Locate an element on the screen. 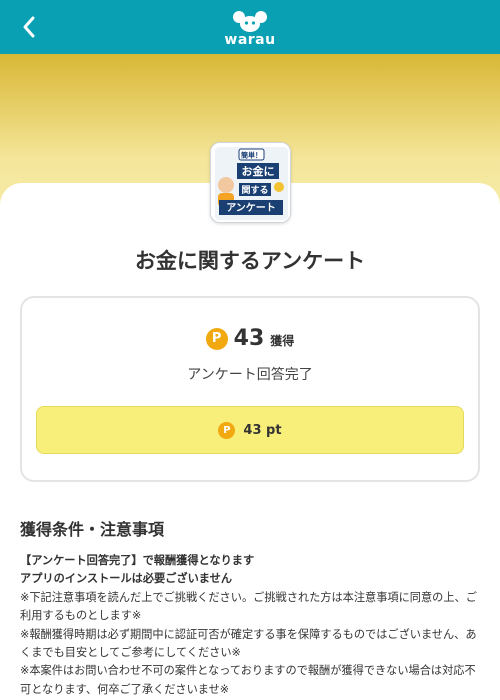  chevron-left-icon is located at coordinates (29, 27).